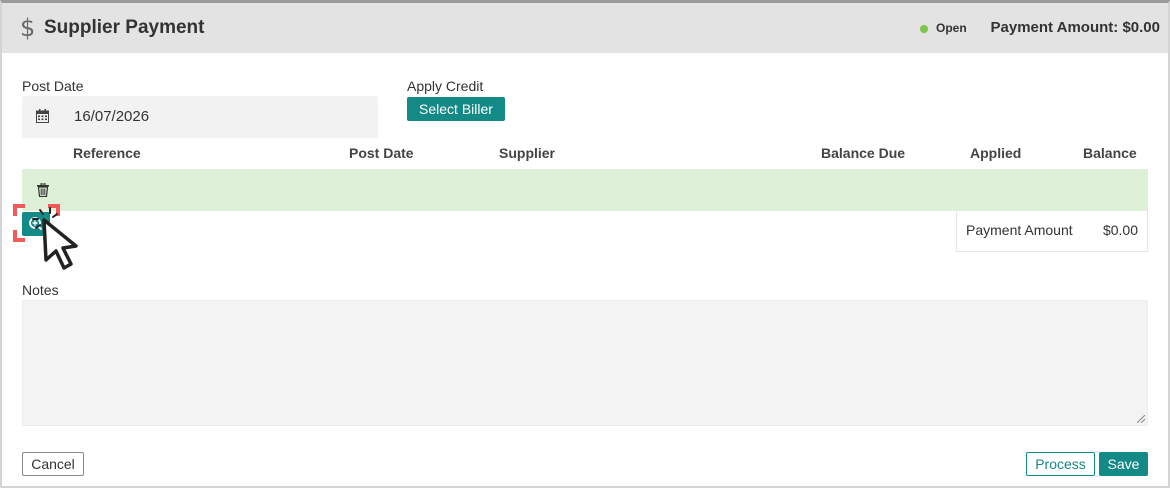  Describe the element at coordinates (53, 464) in the screenshot. I see `cancel-button: Cancel` at that location.